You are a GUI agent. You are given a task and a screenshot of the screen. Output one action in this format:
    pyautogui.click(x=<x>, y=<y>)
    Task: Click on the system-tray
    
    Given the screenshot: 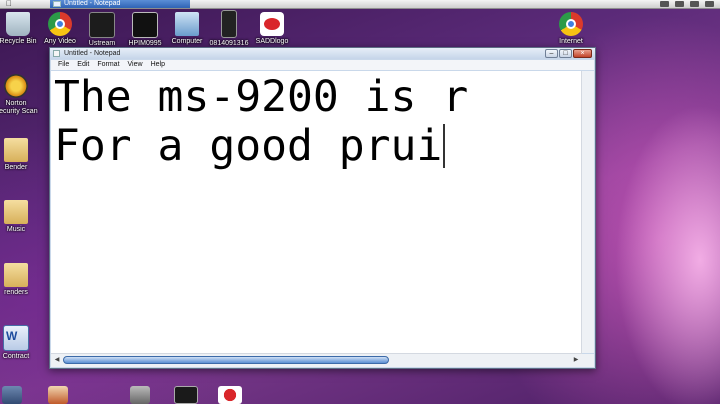 What is the action you would take?
    pyautogui.click(x=687, y=4)
    